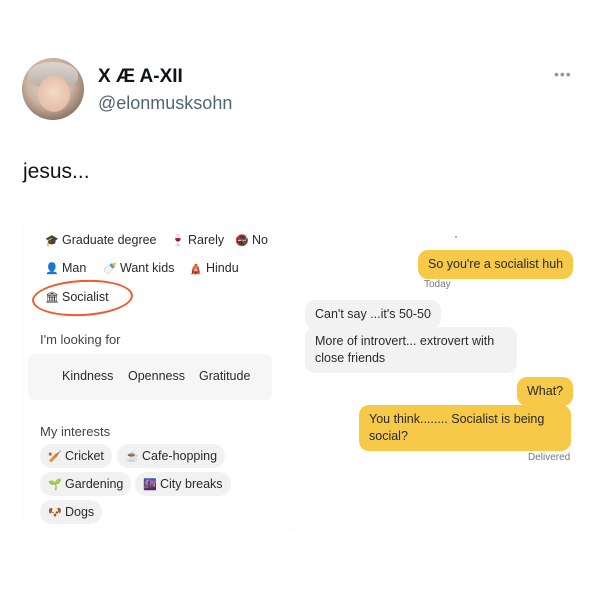 Image resolution: width=600 pixels, height=600 pixels. I want to click on user-handle: @elonmusksohn, so click(165, 103).